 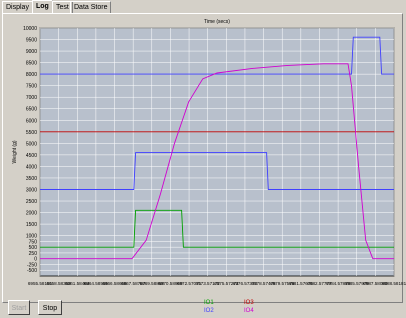 I want to click on legend-io4: IO4, so click(x=249, y=311).